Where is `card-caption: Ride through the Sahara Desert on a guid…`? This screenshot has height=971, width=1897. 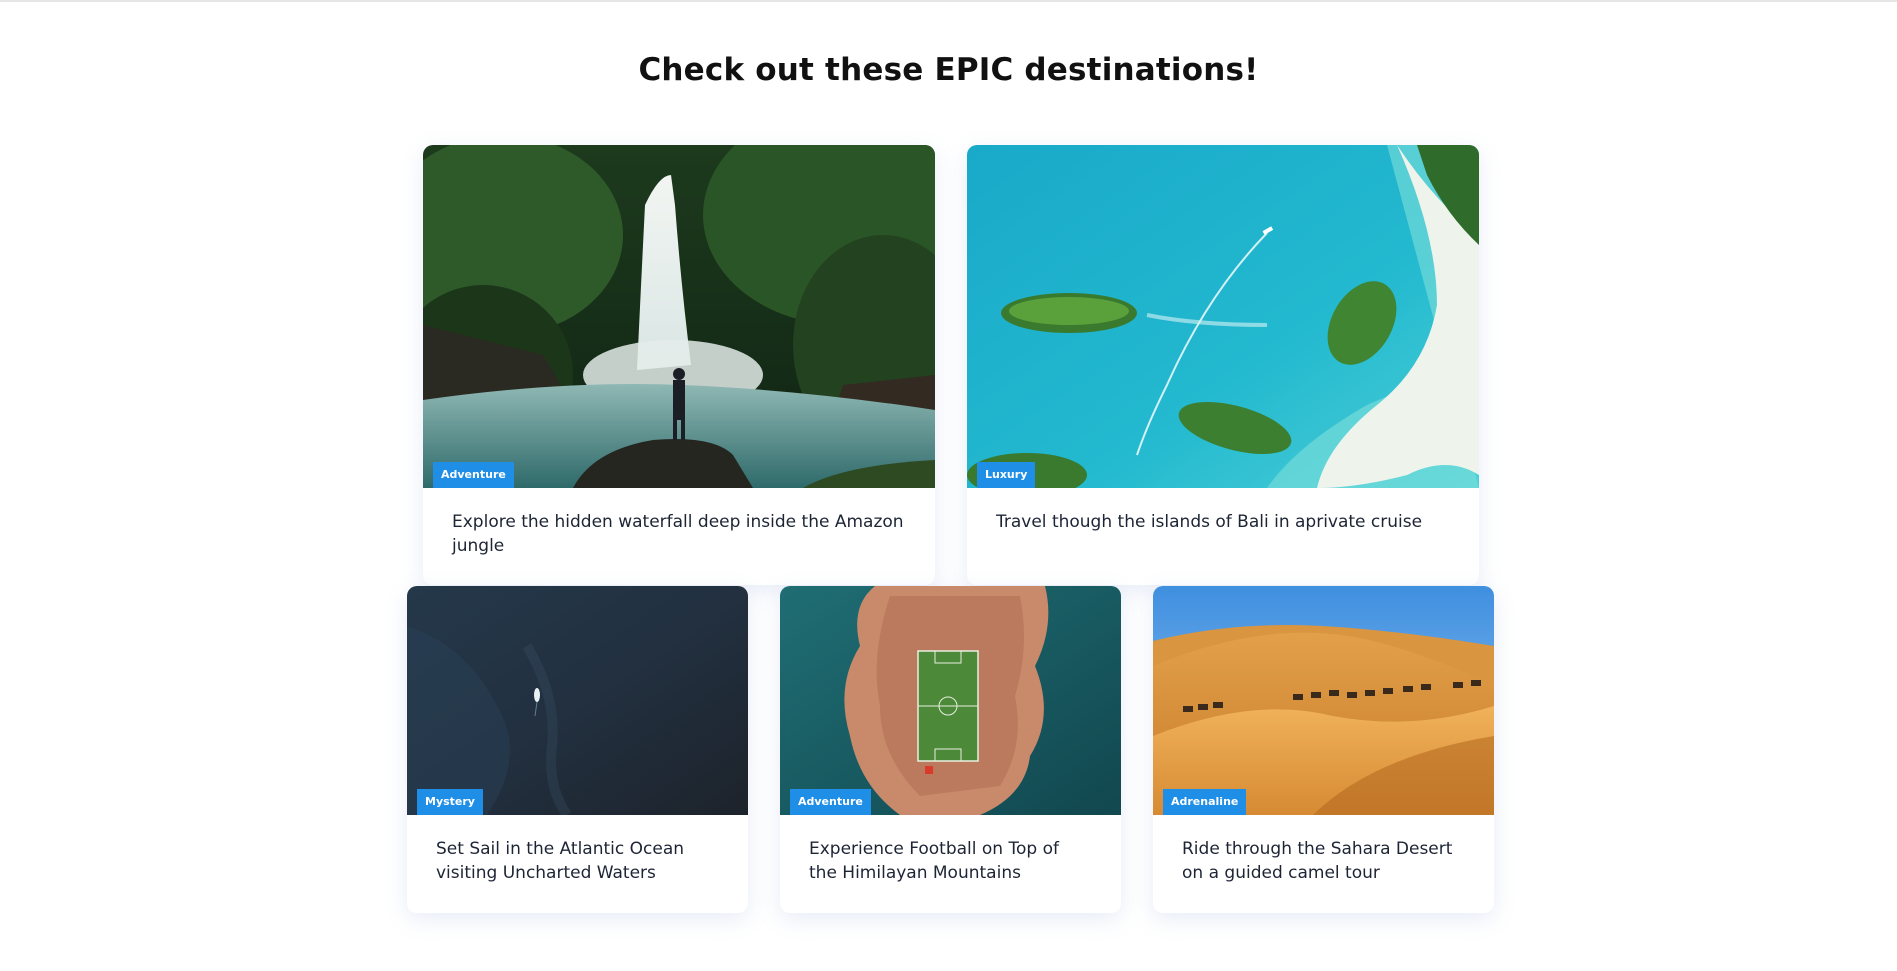 card-caption: Ride through the Sahara Desert on a guid… is located at coordinates (1323, 860).